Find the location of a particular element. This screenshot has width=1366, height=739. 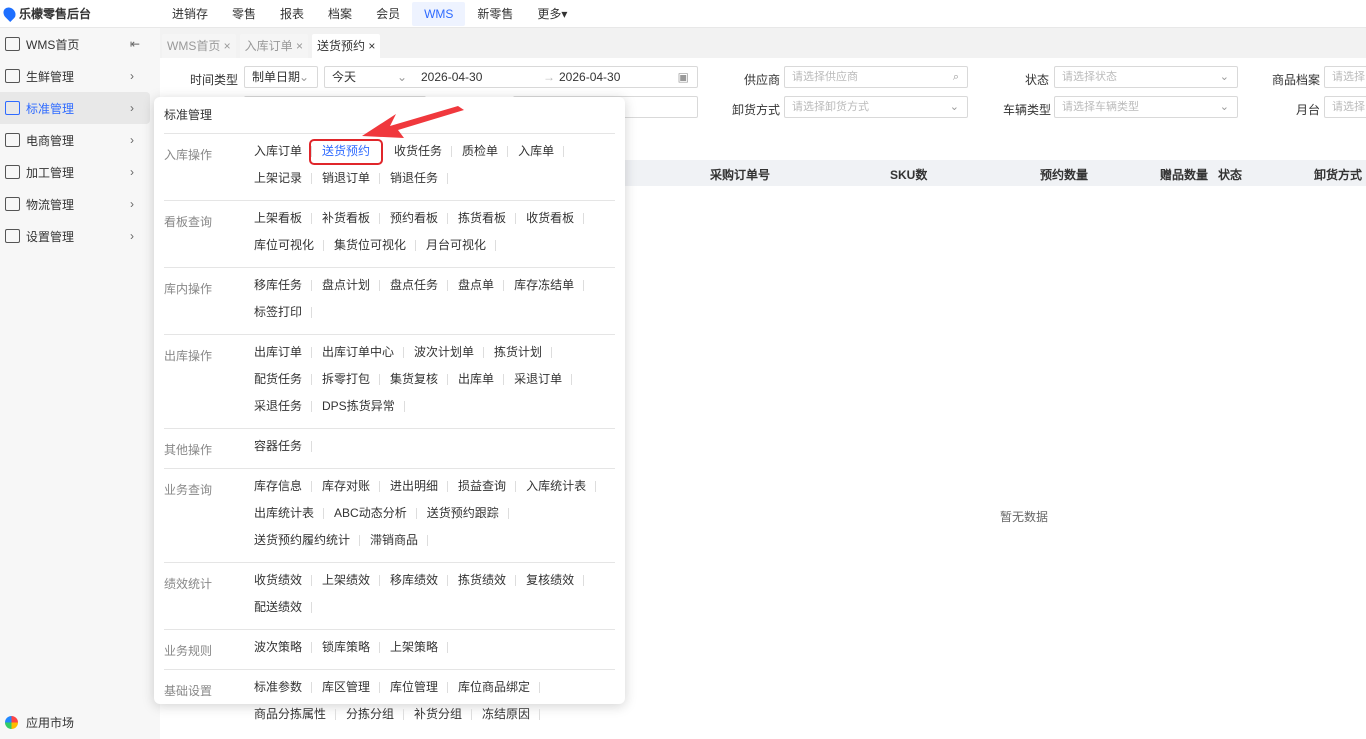

nav-item: 进销存 is located at coordinates (190, 14).